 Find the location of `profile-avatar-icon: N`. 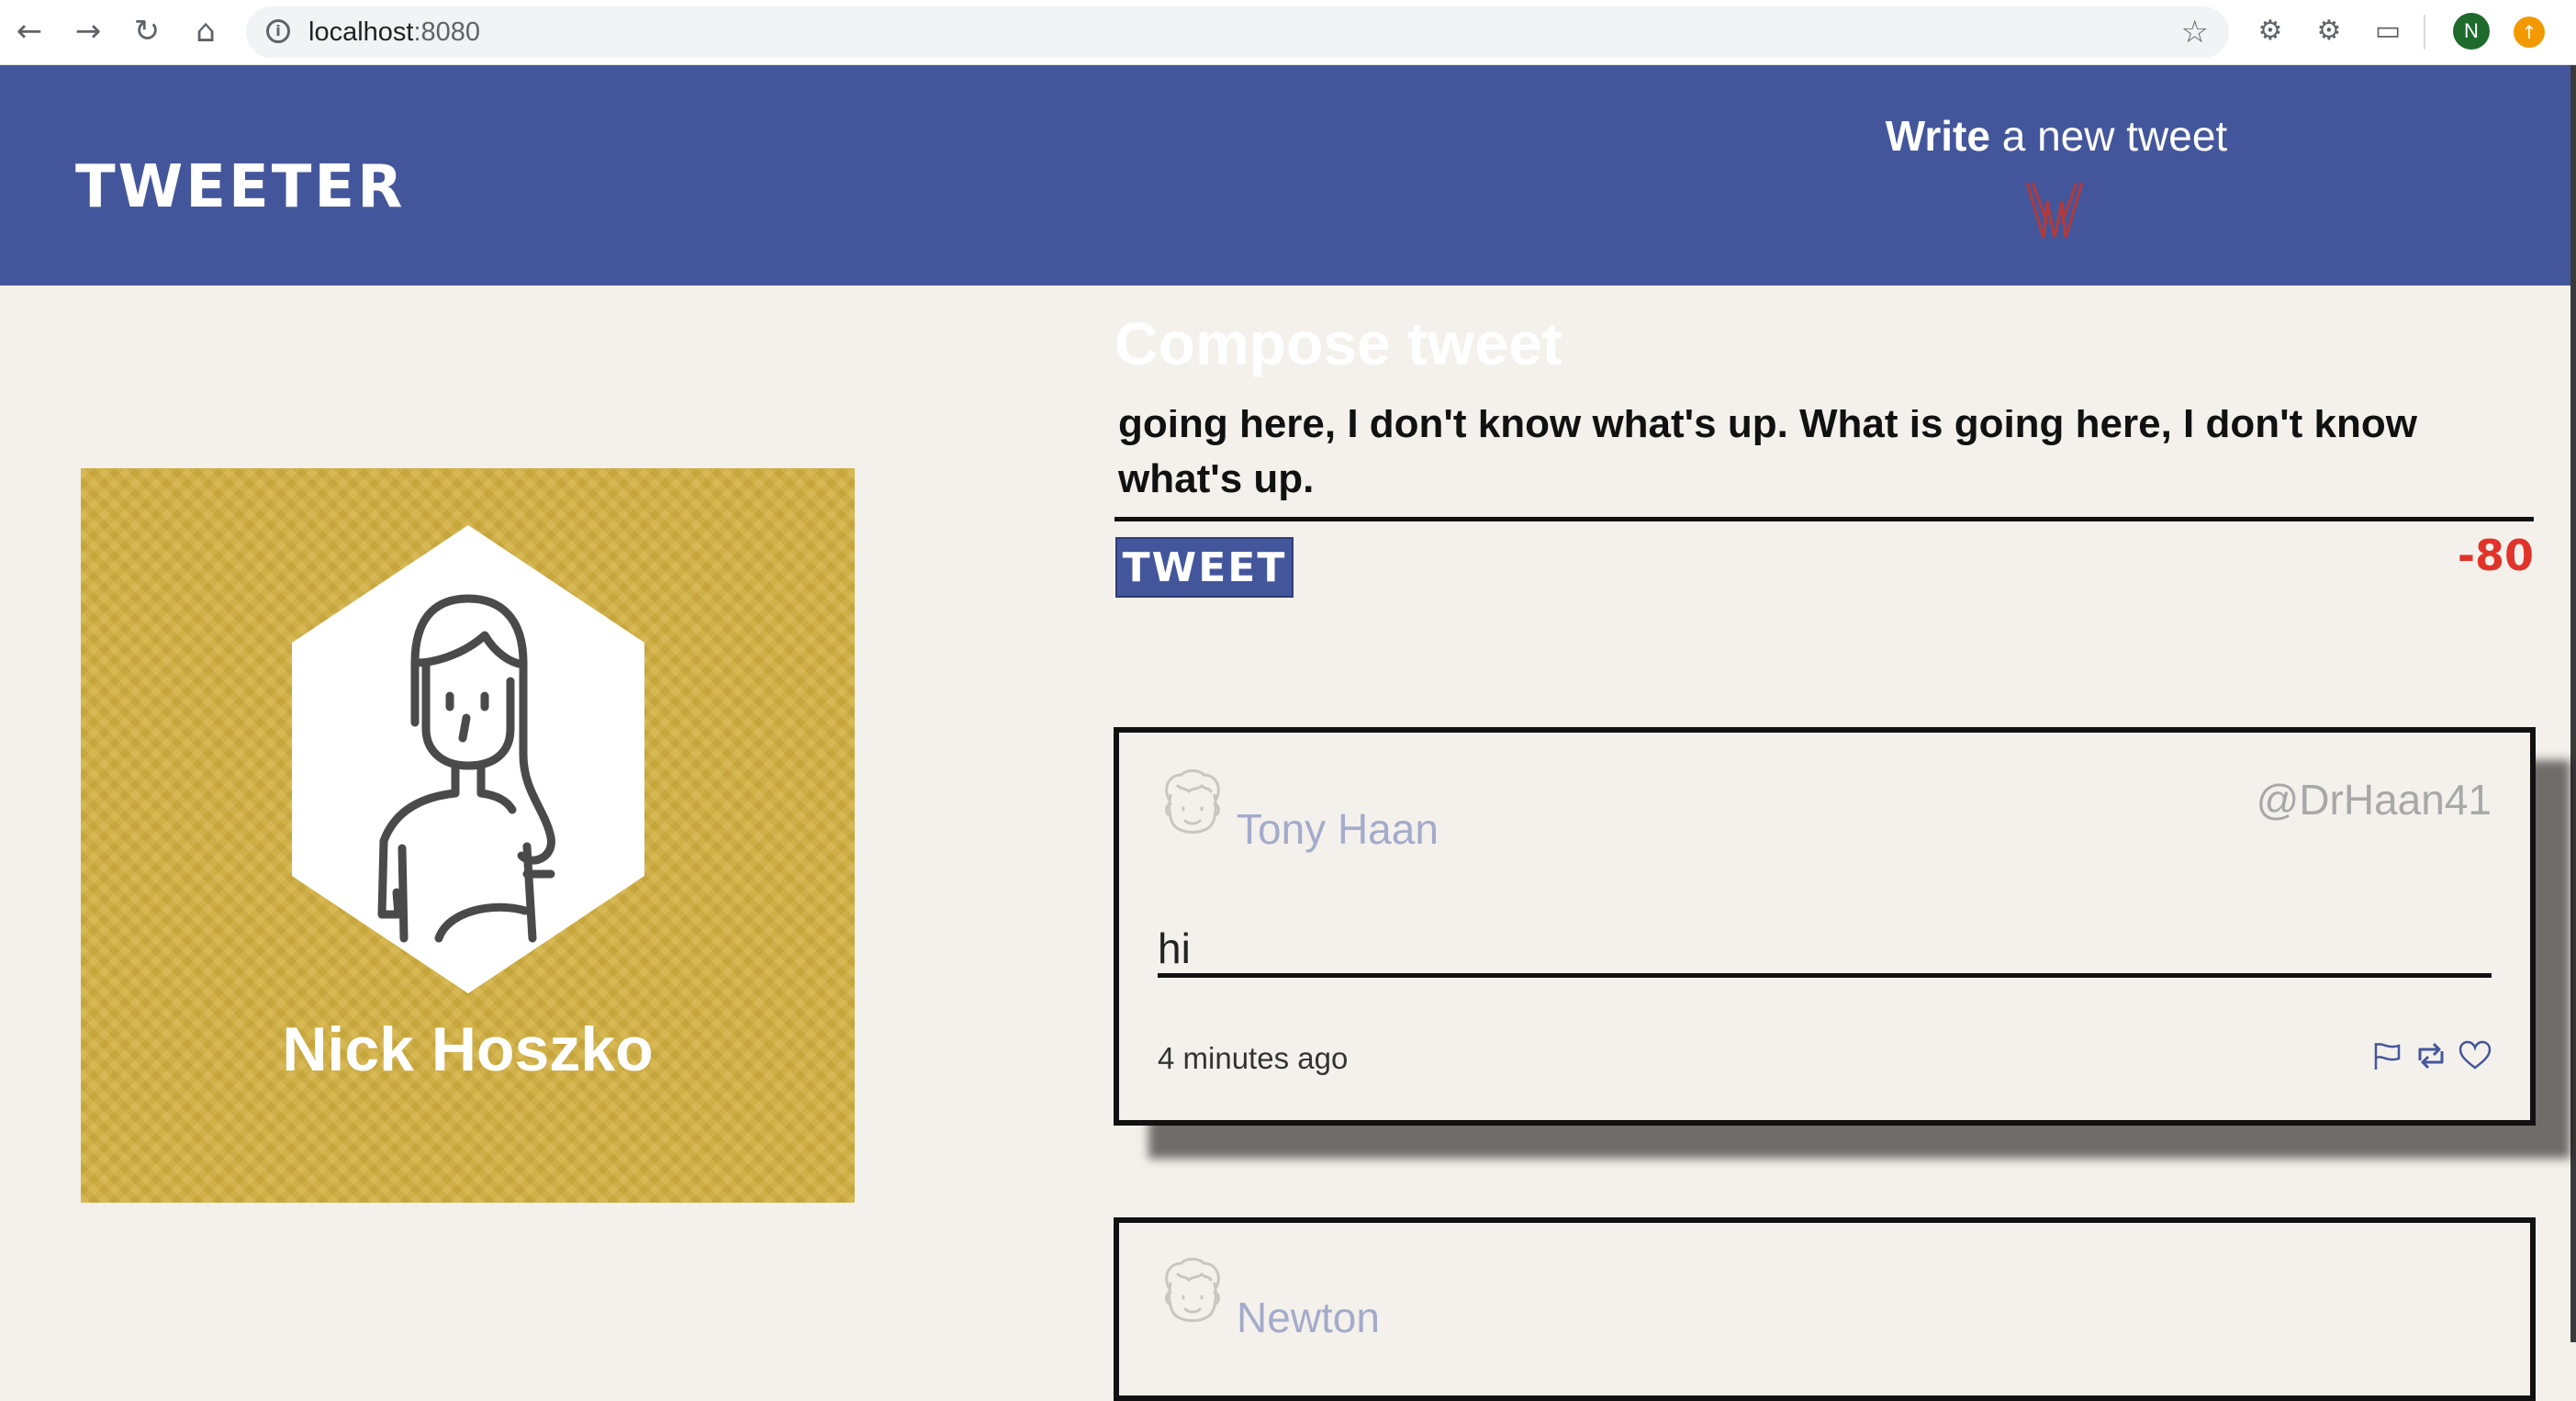

profile-avatar-icon: N is located at coordinates (2471, 32).